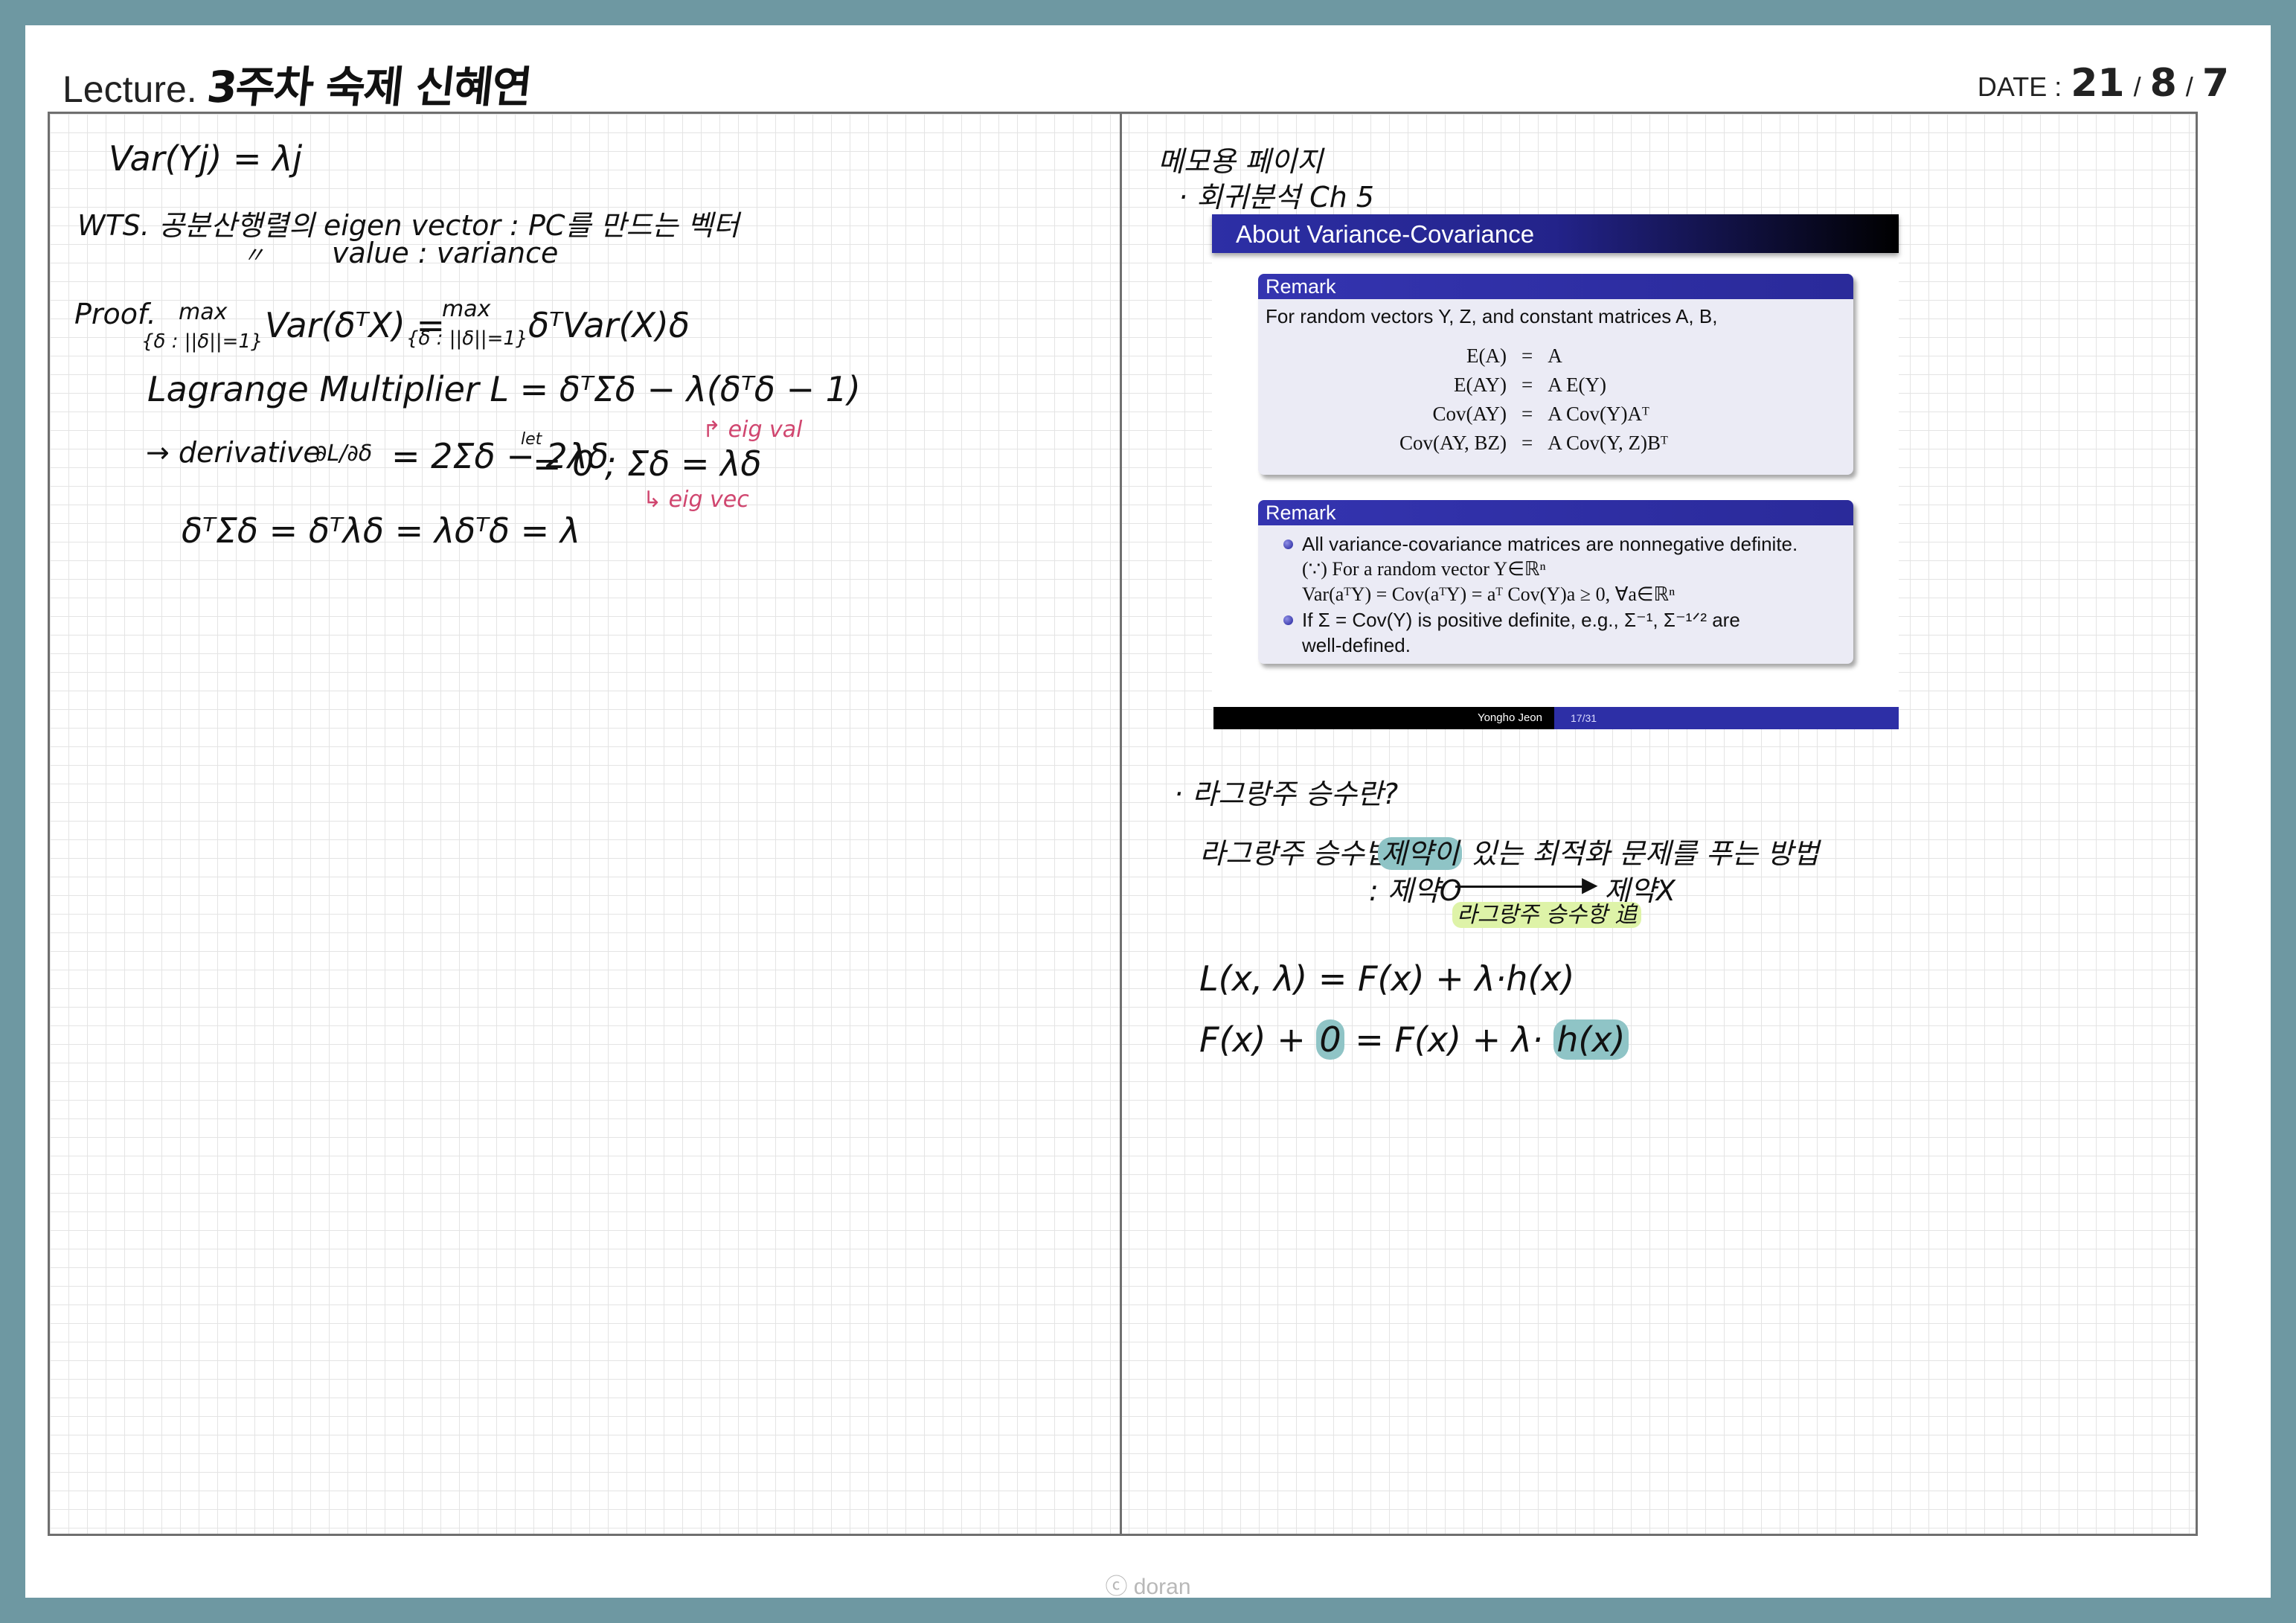  What do you see at coordinates (466, 309) in the screenshot?
I see `proof-max-2: max` at bounding box center [466, 309].